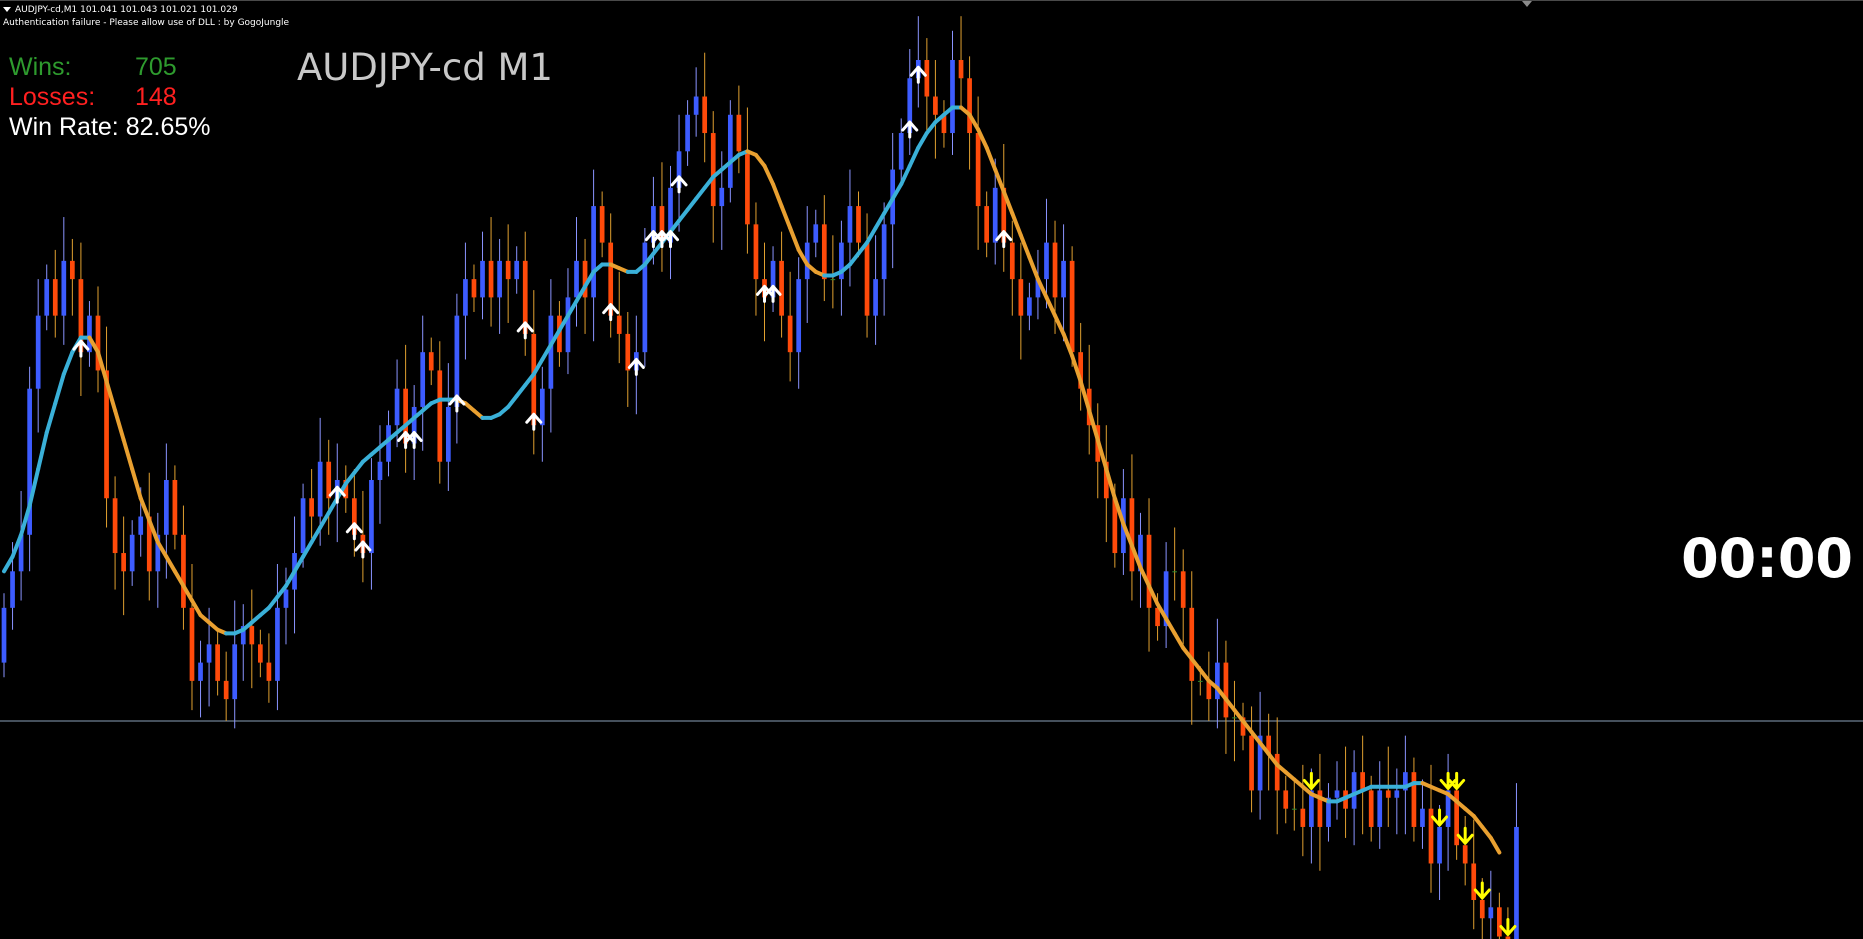 The image size is (1863, 939). I want to click on wins-label: Wins:, so click(40, 67).